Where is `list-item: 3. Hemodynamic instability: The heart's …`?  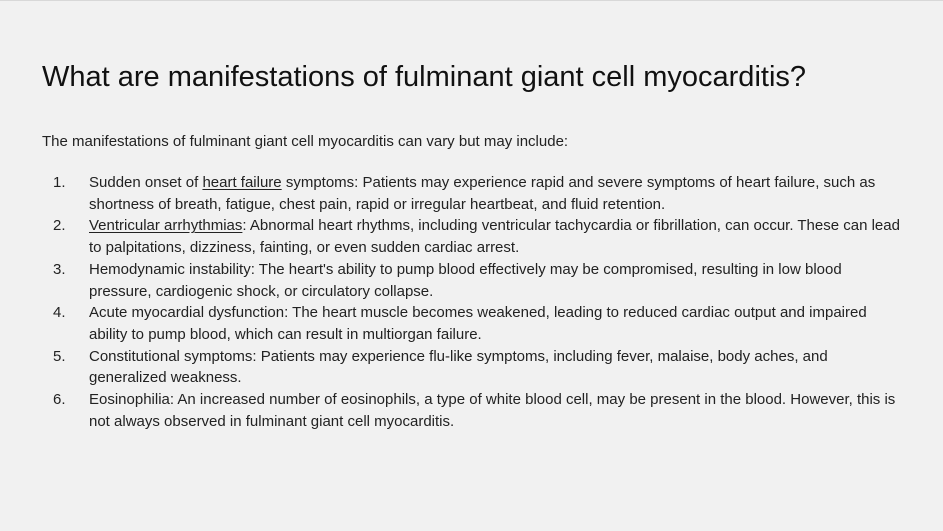 list-item: 3. Hemodynamic instability: The heart's … is located at coordinates (472, 280).